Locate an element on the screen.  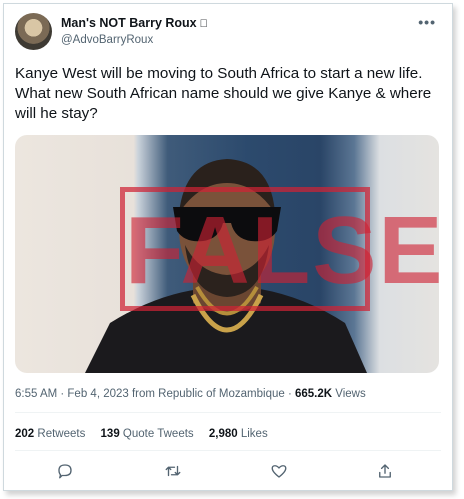
quotes-label: Quote Tweets is located at coordinates (156, 434).